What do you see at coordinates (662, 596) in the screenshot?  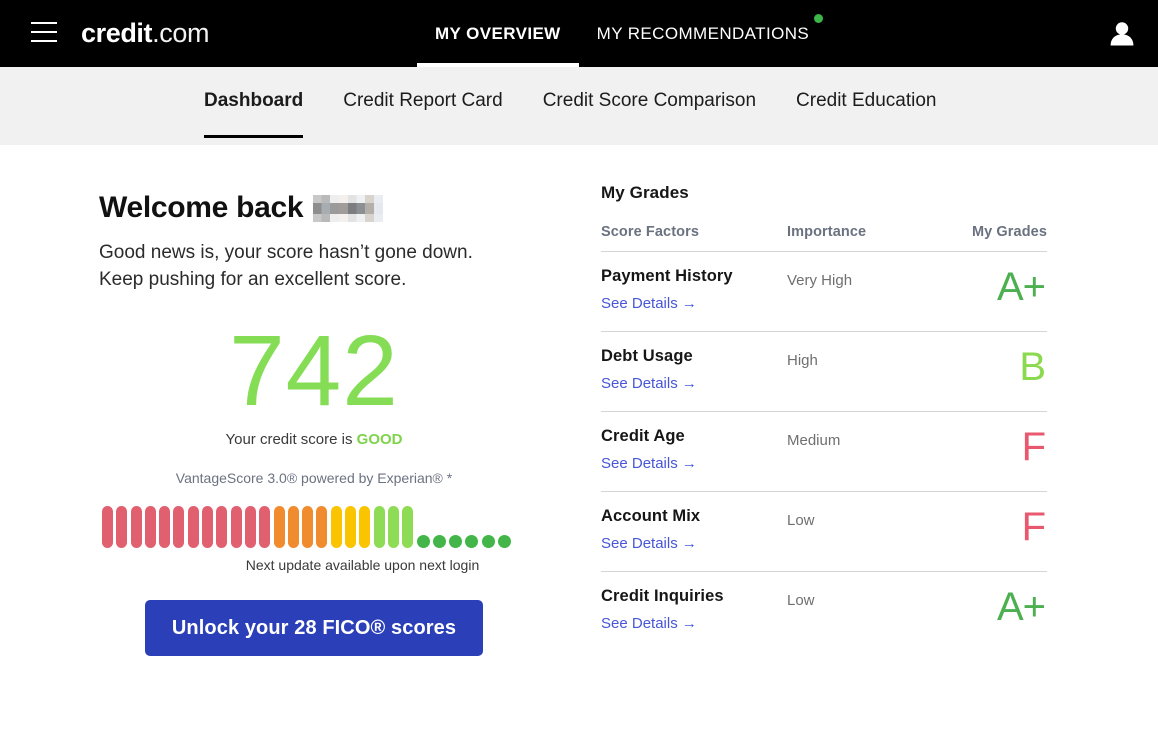 I see `grade-factor-name: Credit Inquiries` at bounding box center [662, 596].